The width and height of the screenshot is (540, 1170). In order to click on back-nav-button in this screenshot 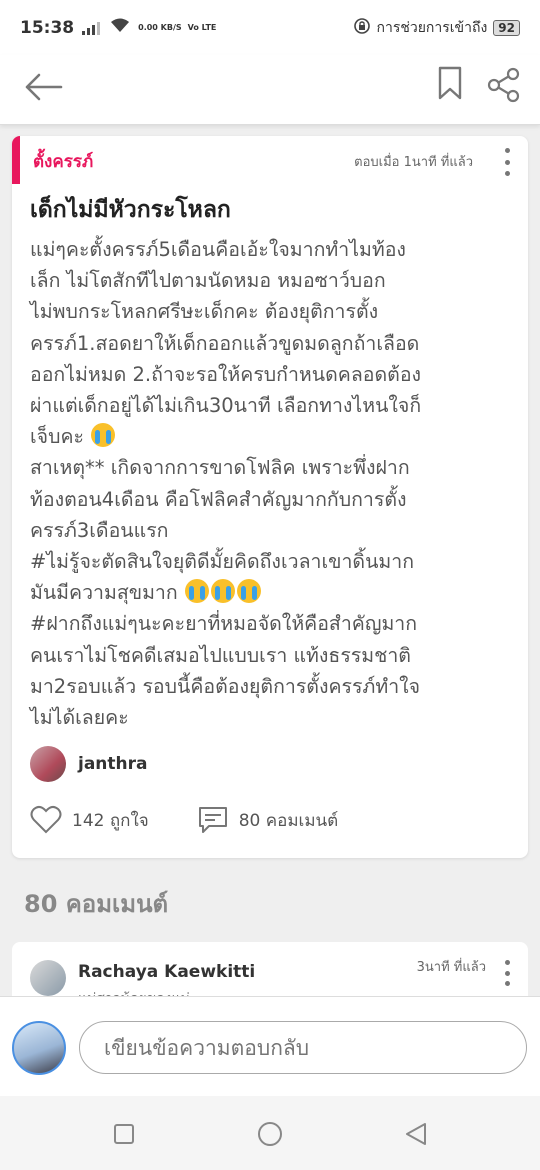, I will do `click(416, 1134)`.